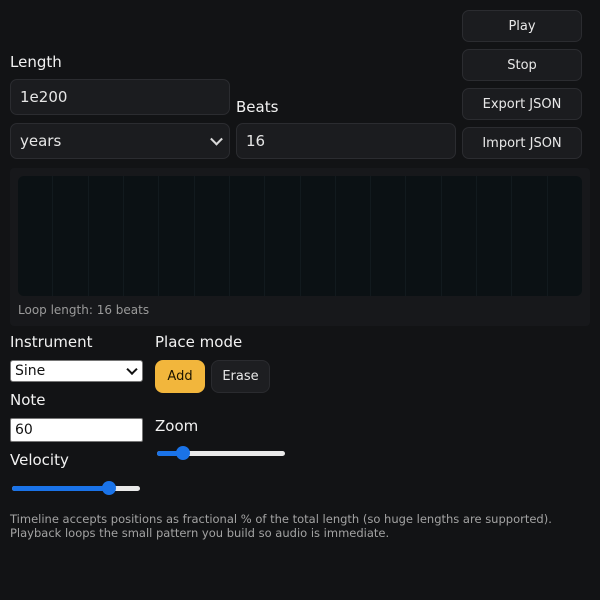 Image resolution: width=600 pixels, height=600 pixels. Describe the element at coordinates (346, 141) in the screenshot. I see `beats-input: 16` at that location.